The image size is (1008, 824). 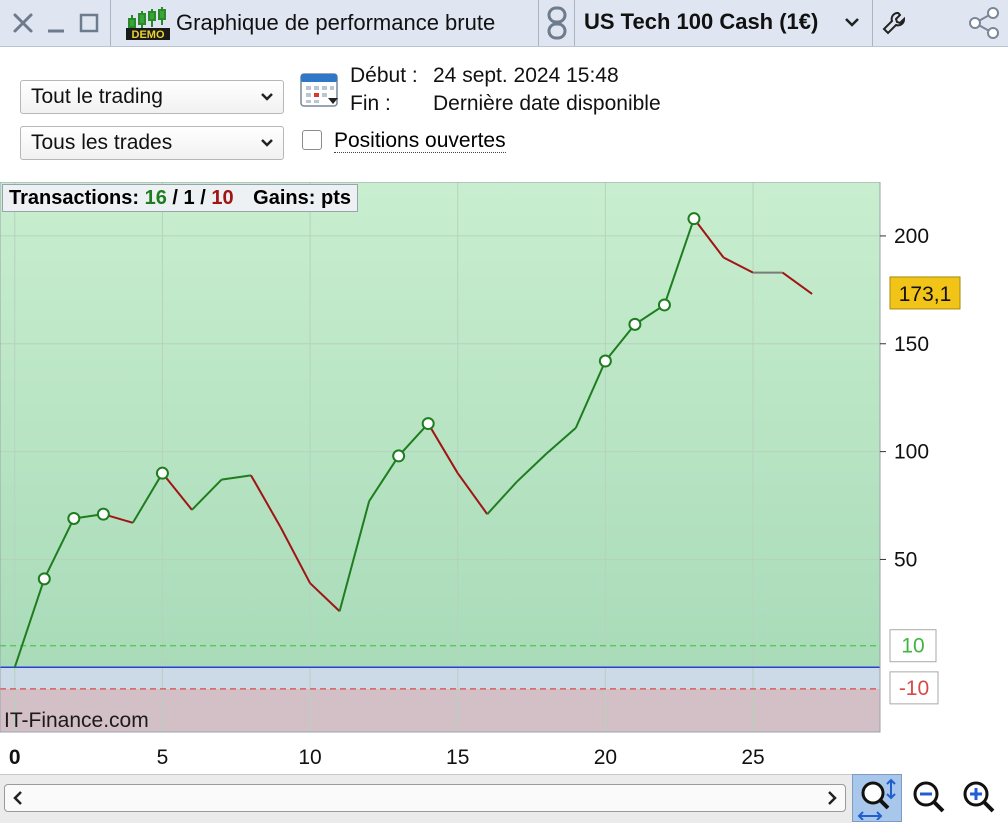 I want to click on horizontal-scrollbar, so click(x=425, y=798).